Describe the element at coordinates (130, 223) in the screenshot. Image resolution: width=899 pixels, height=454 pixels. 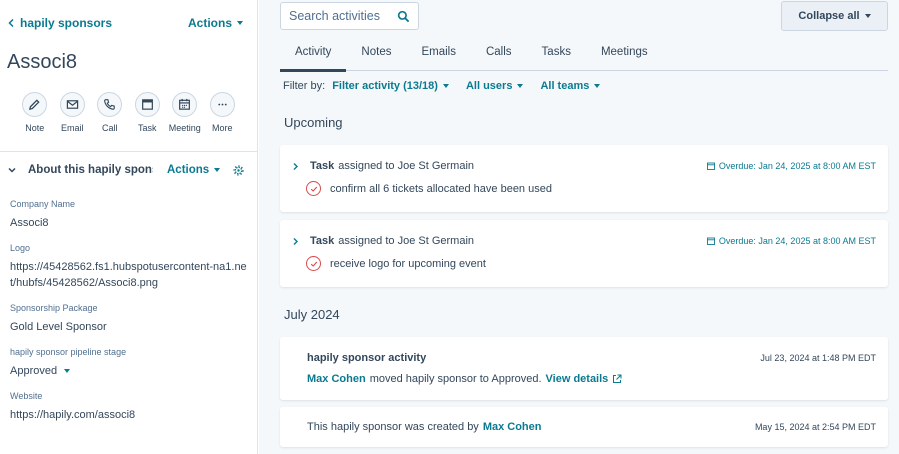
I see `company-name-value: Associ8` at that location.